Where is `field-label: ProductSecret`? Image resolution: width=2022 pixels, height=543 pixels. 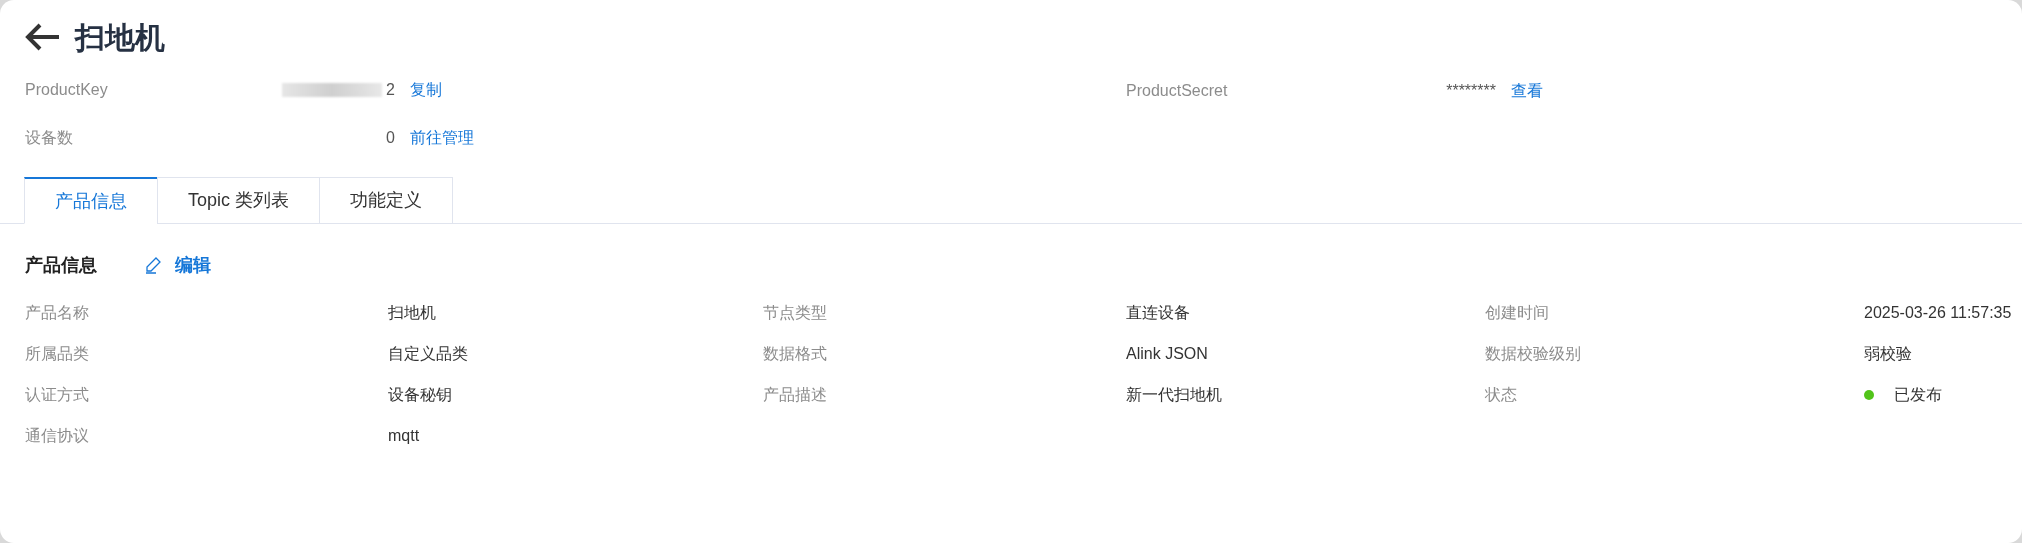
field-label: ProductSecret is located at coordinates (1177, 91).